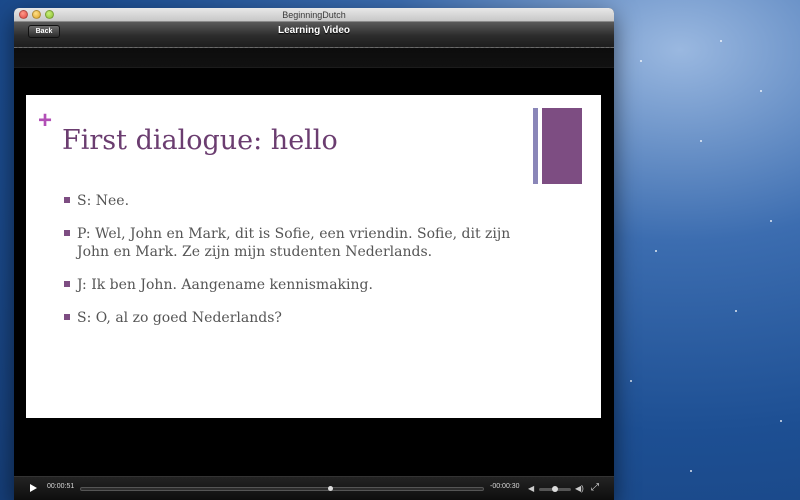 Image resolution: width=800 pixels, height=500 pixels. I want to click on slide-bullet-text: S: Nee., so click(103, 201).